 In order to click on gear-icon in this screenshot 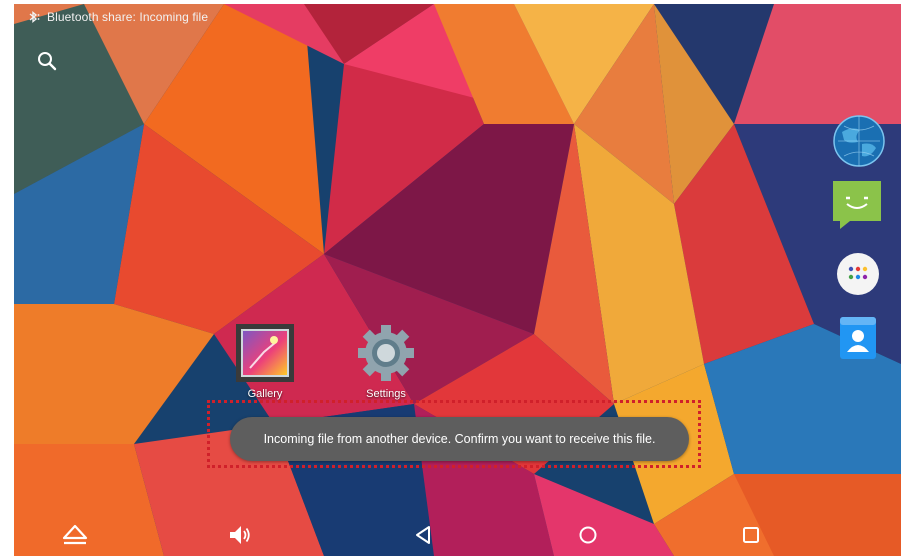, I will do `click(386, 353)`.